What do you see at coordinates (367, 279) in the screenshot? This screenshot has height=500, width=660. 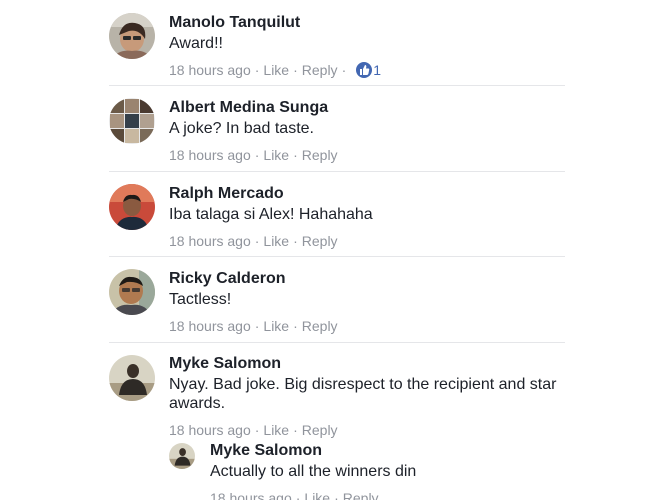 I see `commenter-name: Ricky Calderon` at bounding box center [367, 279].